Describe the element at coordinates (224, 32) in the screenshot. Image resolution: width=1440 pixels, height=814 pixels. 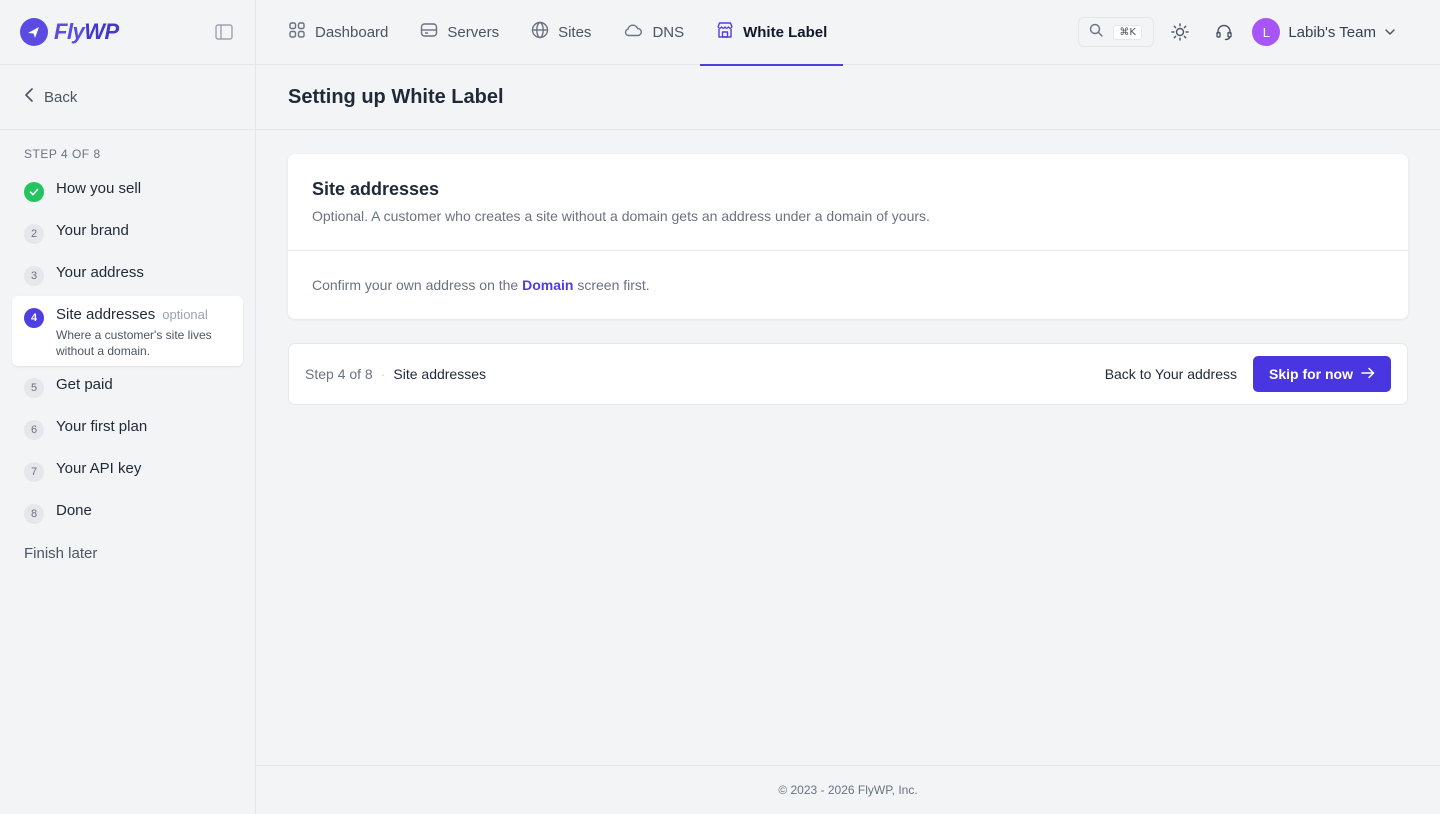
I see `sidebar-collapse-icon` at that location.